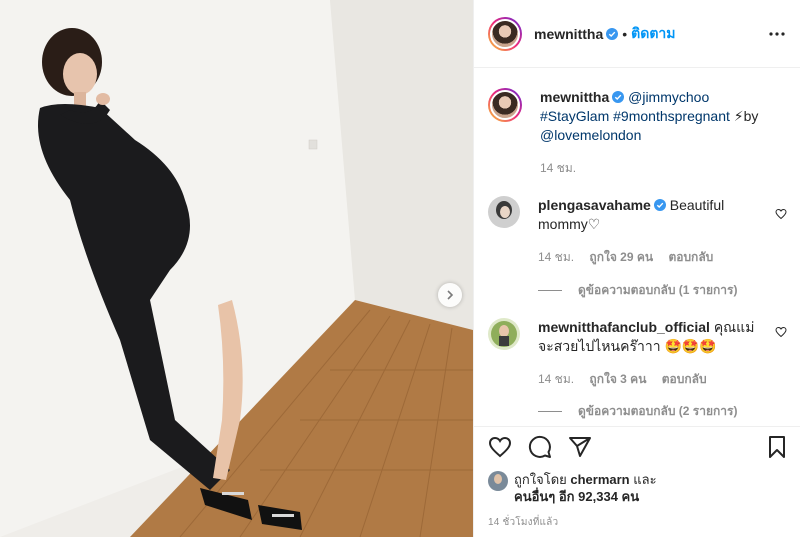 The height and width of the screenshot is (537, 800). What do you see at coordinates (558, 168) in the screenshot?
I see `caption-time: 14 ชม.` at bounding box center [558, 168].